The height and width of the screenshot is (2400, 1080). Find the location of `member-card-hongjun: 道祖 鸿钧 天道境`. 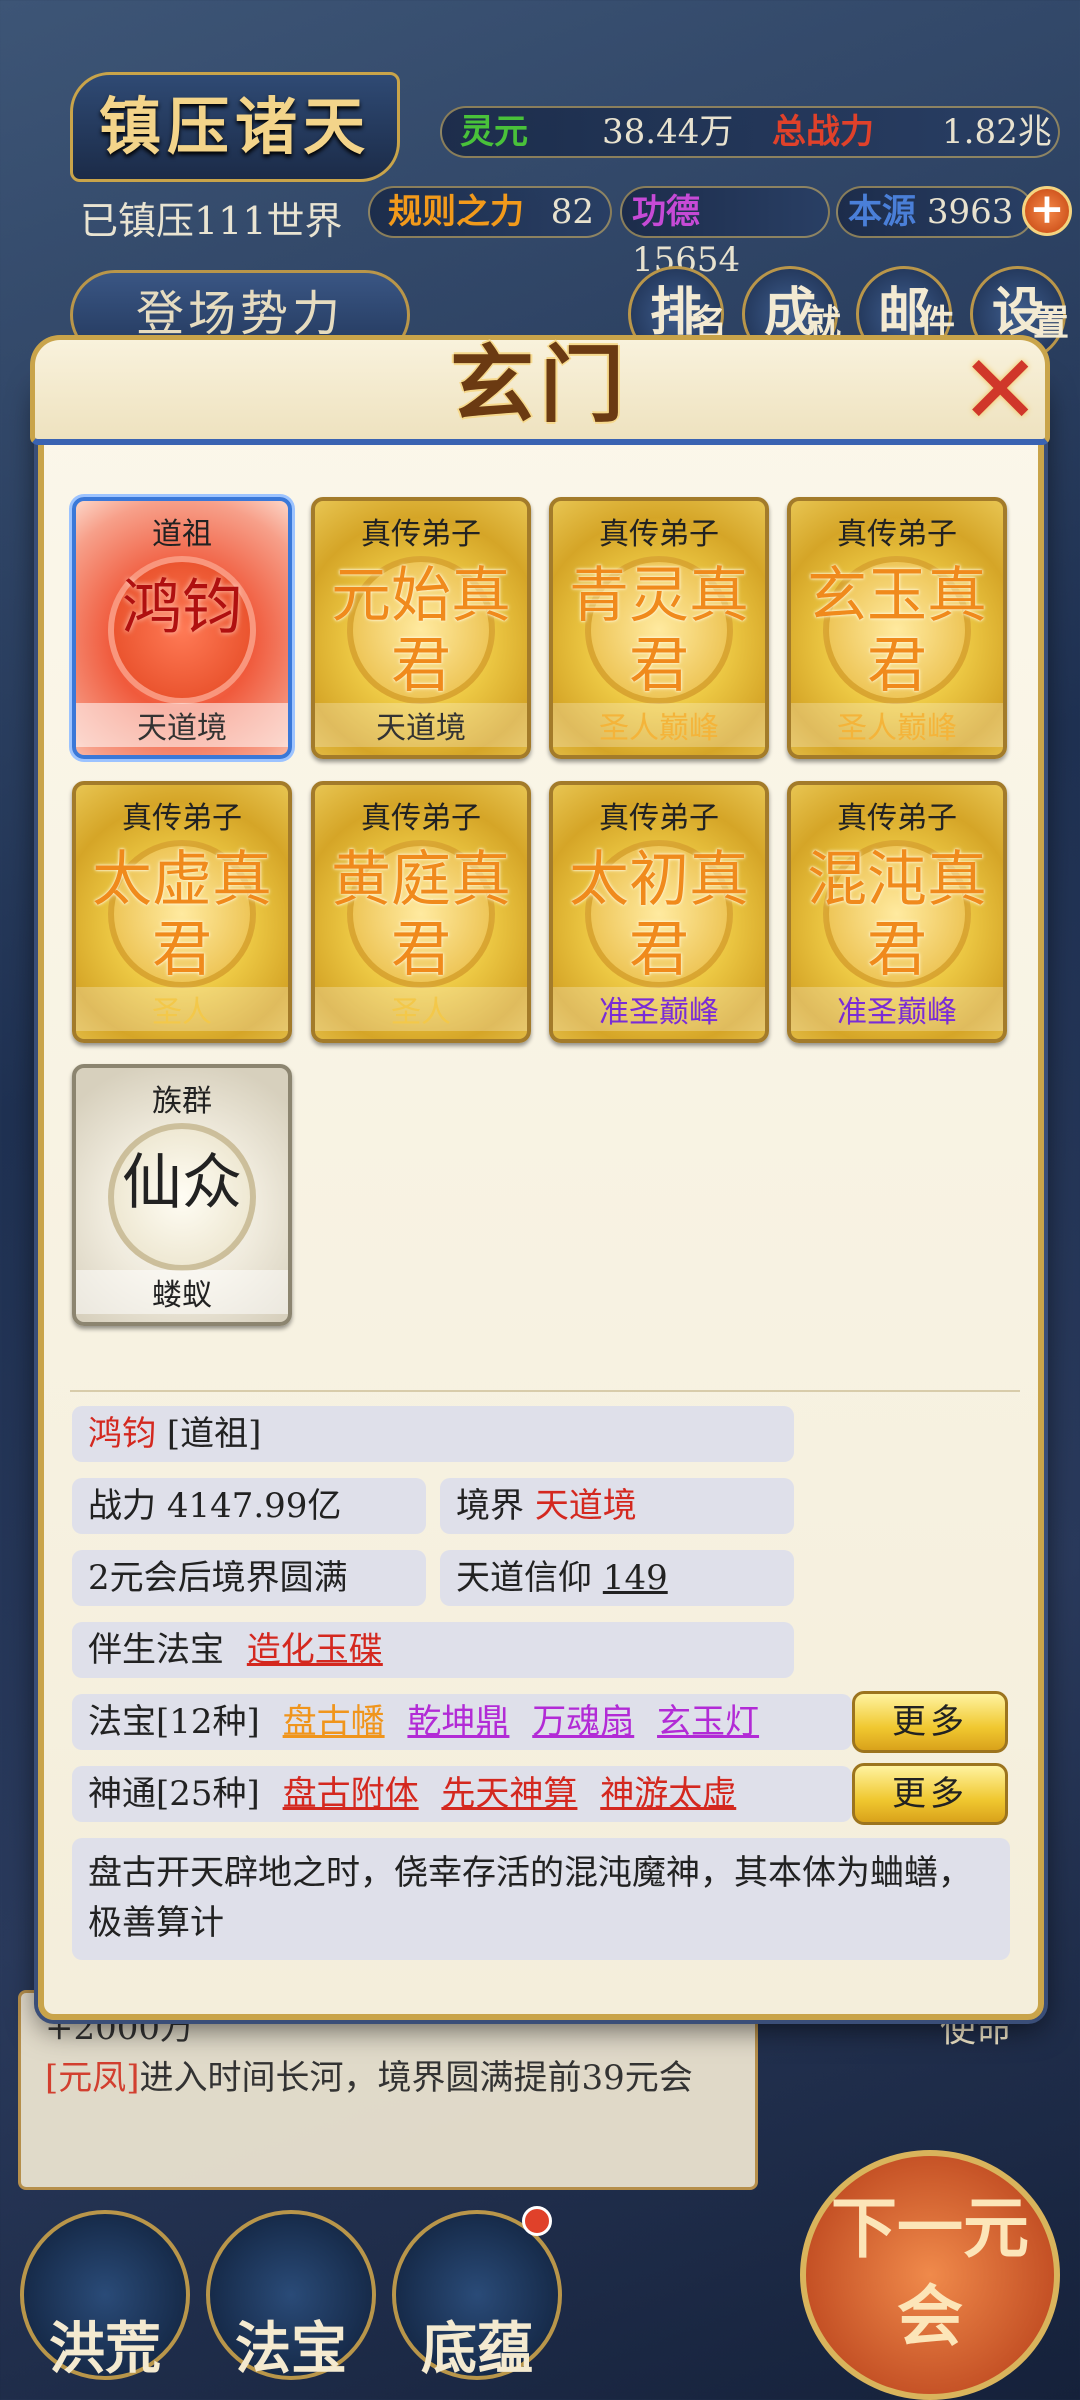

member-card-hongjun: 道祖 鸿钧 天道境 is located at coordinates (182, 628).